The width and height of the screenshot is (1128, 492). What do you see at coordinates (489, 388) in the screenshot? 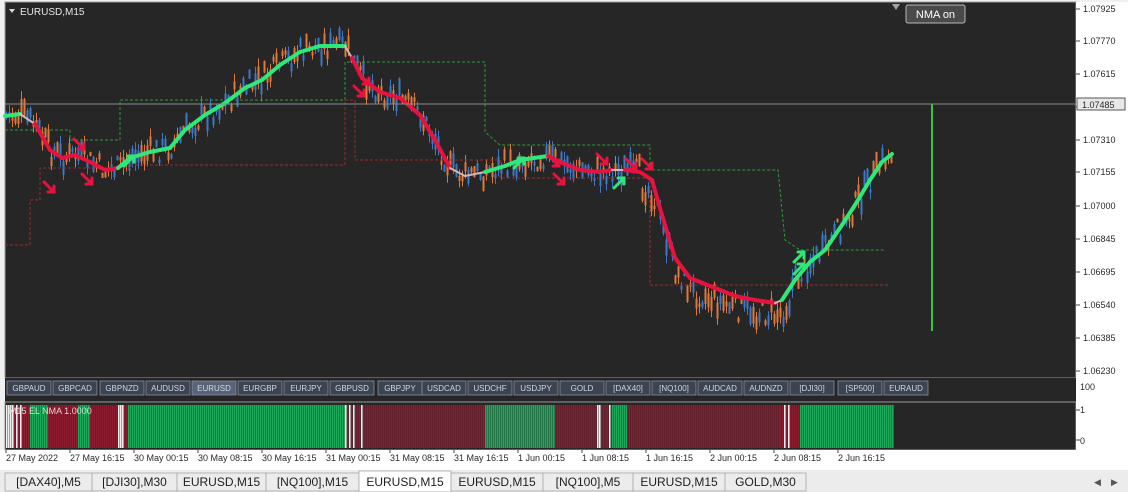
I see `symbol-button-label: USDCHF` at bounding box center [489, 388].